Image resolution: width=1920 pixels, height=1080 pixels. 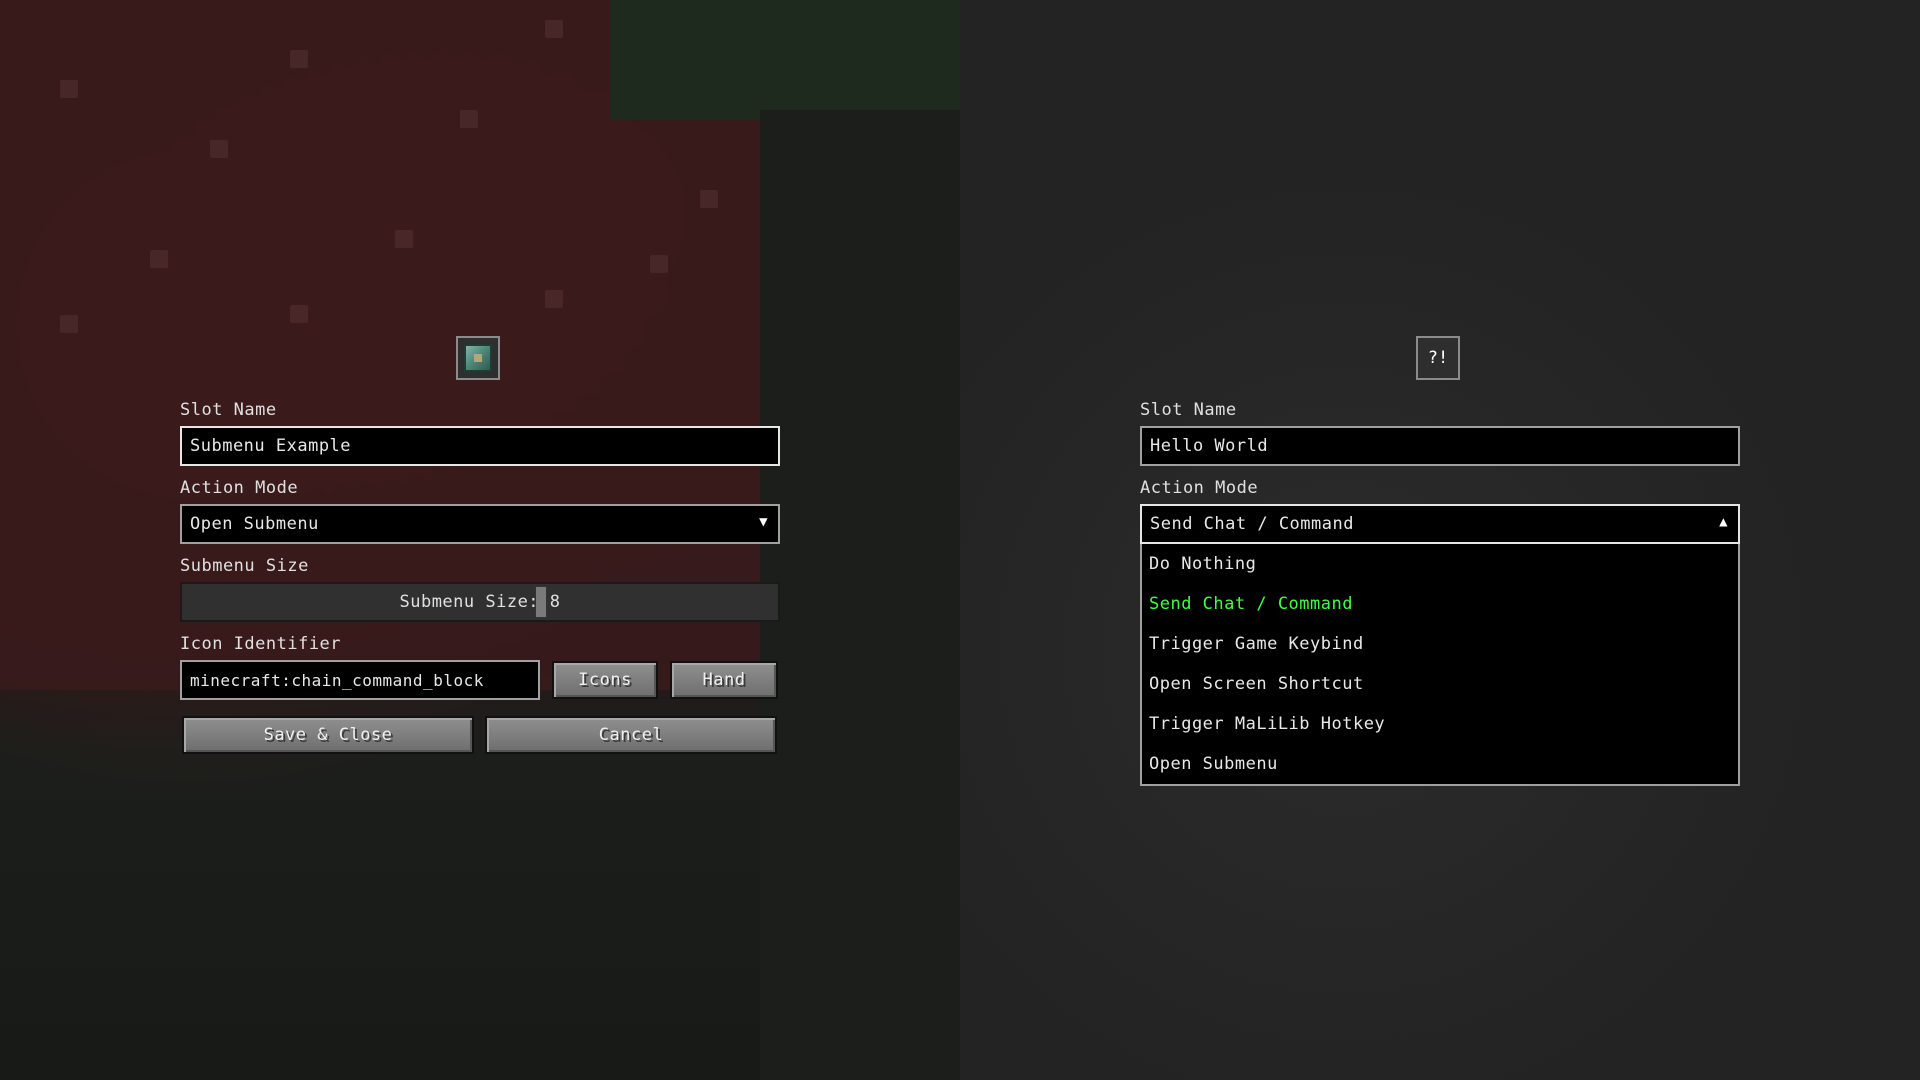 I want to click on placeholder-icon: ?!, so click(x=1438, y=358).